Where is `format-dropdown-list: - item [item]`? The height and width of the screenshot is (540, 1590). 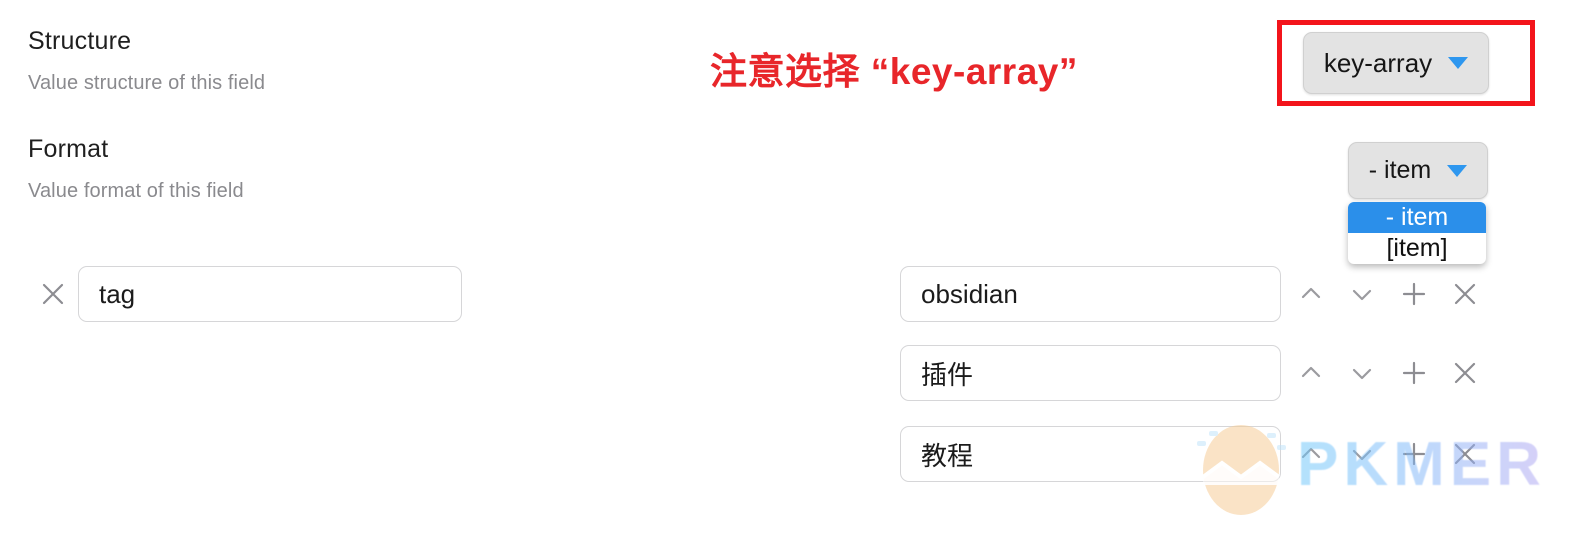 format-dropdown-list: - item [item] is located at coordinates (1417, 233).